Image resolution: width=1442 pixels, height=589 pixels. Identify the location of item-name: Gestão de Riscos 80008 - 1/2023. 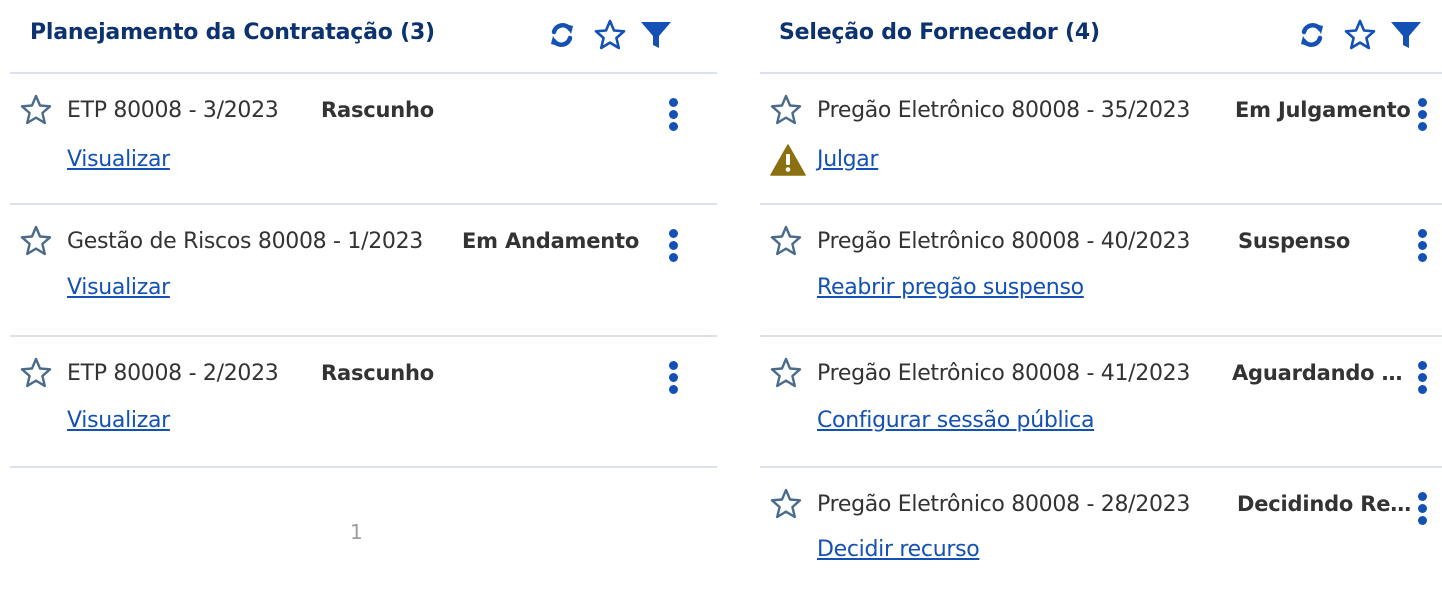
(245, 241).